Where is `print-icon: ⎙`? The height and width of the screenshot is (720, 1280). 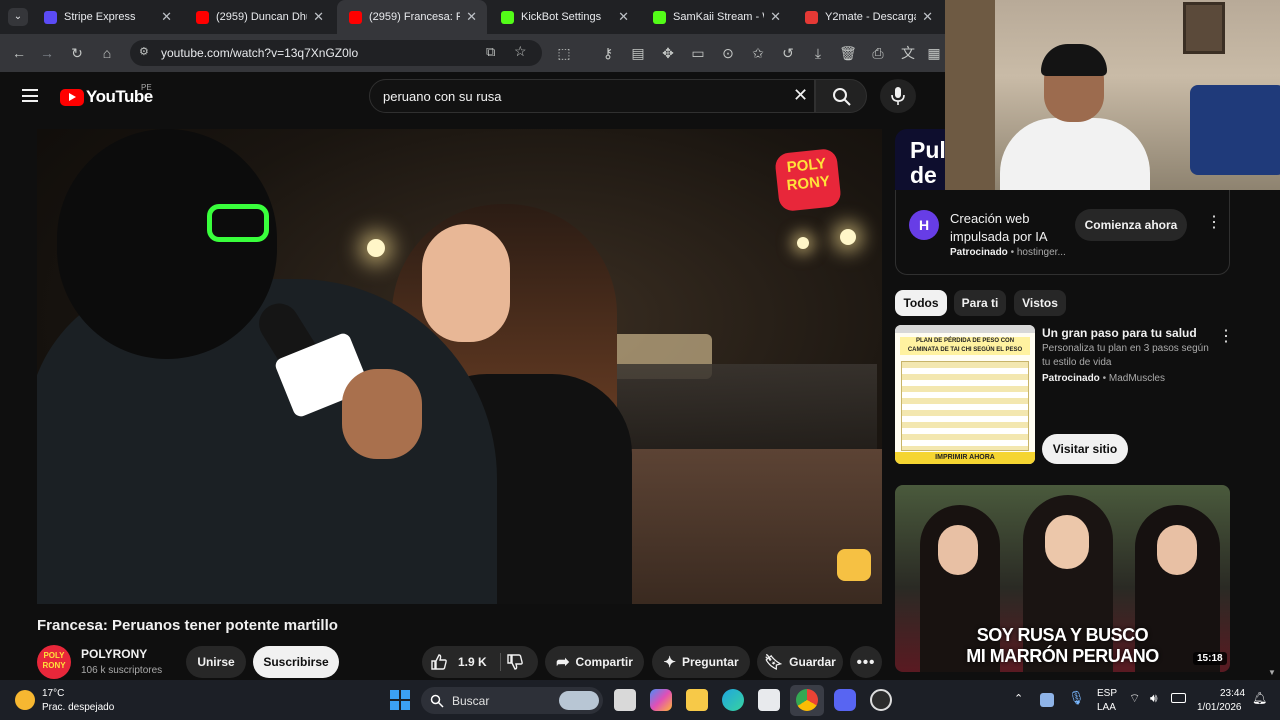 print-icon: ⎙ is located at coordinates (878, 53).